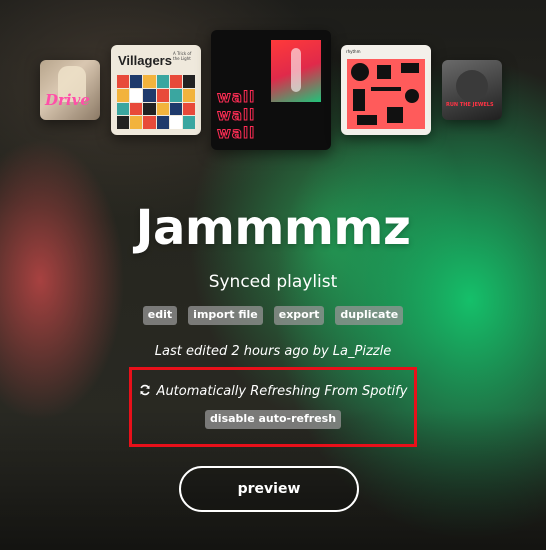  I want to click on album-cover-wall: wall wall wall, so click(271, 90).